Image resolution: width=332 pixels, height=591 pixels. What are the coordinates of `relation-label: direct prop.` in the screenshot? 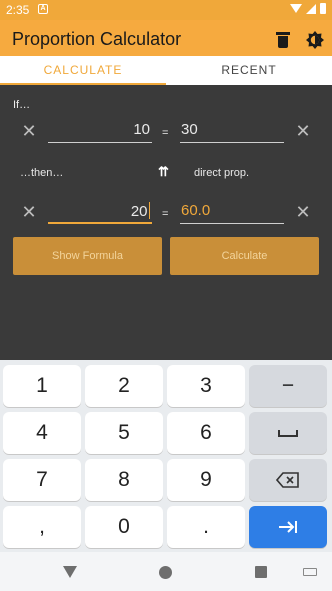 It's located at (222, 173).